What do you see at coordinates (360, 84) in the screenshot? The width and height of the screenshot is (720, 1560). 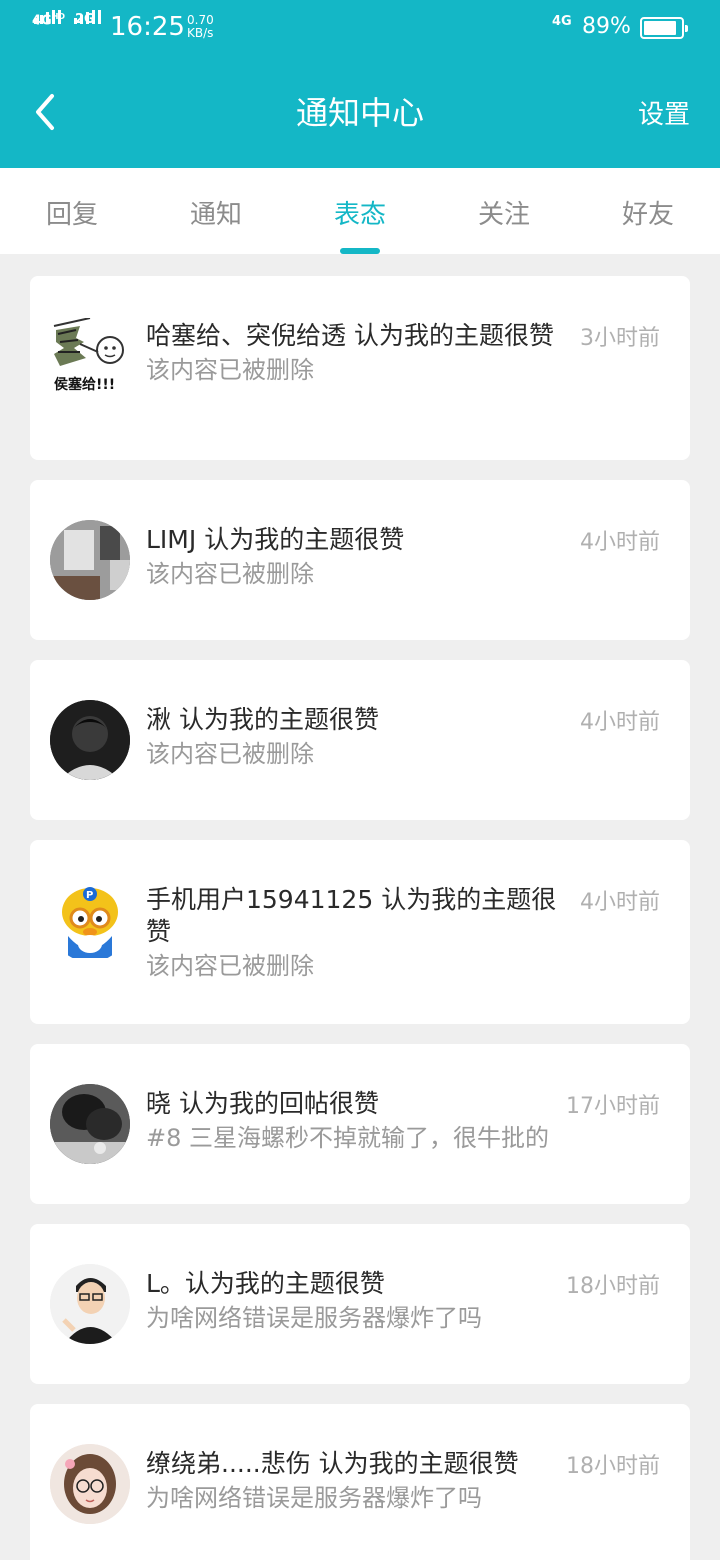 I see `app-header: 4GHD 2G 16:25 0.70KB/s 4G 89% 通知中心 设置` at bounding box center [360, 84].